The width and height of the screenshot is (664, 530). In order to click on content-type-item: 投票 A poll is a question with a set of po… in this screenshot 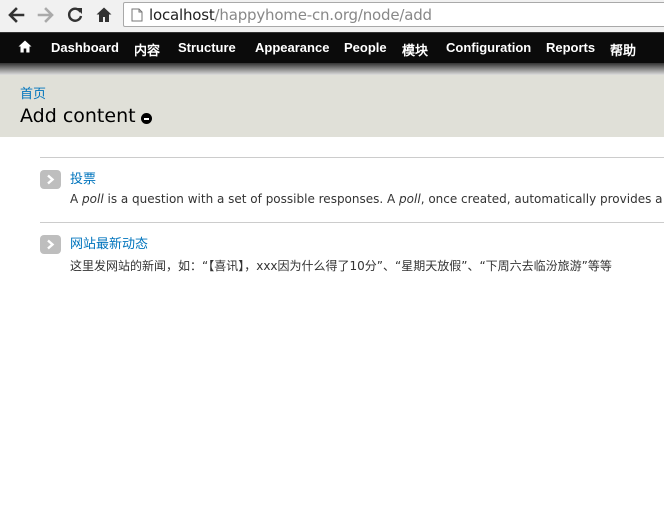, I will do `click(352, 189)`.